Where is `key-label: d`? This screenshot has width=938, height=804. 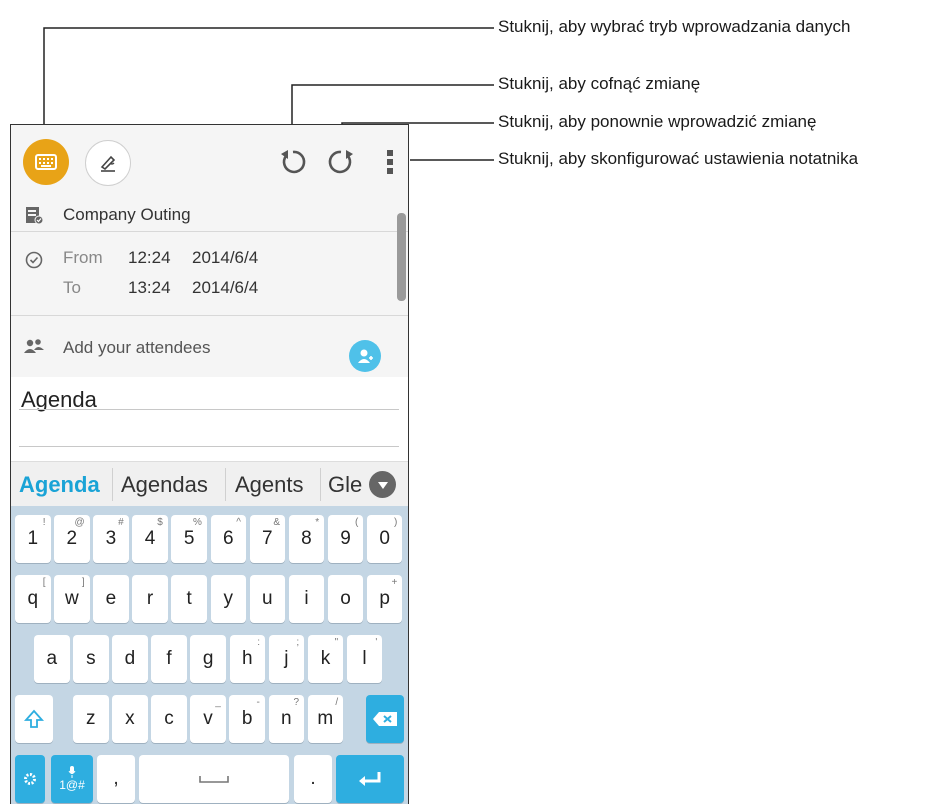 key-label: d is located at coordinates (130, 658).